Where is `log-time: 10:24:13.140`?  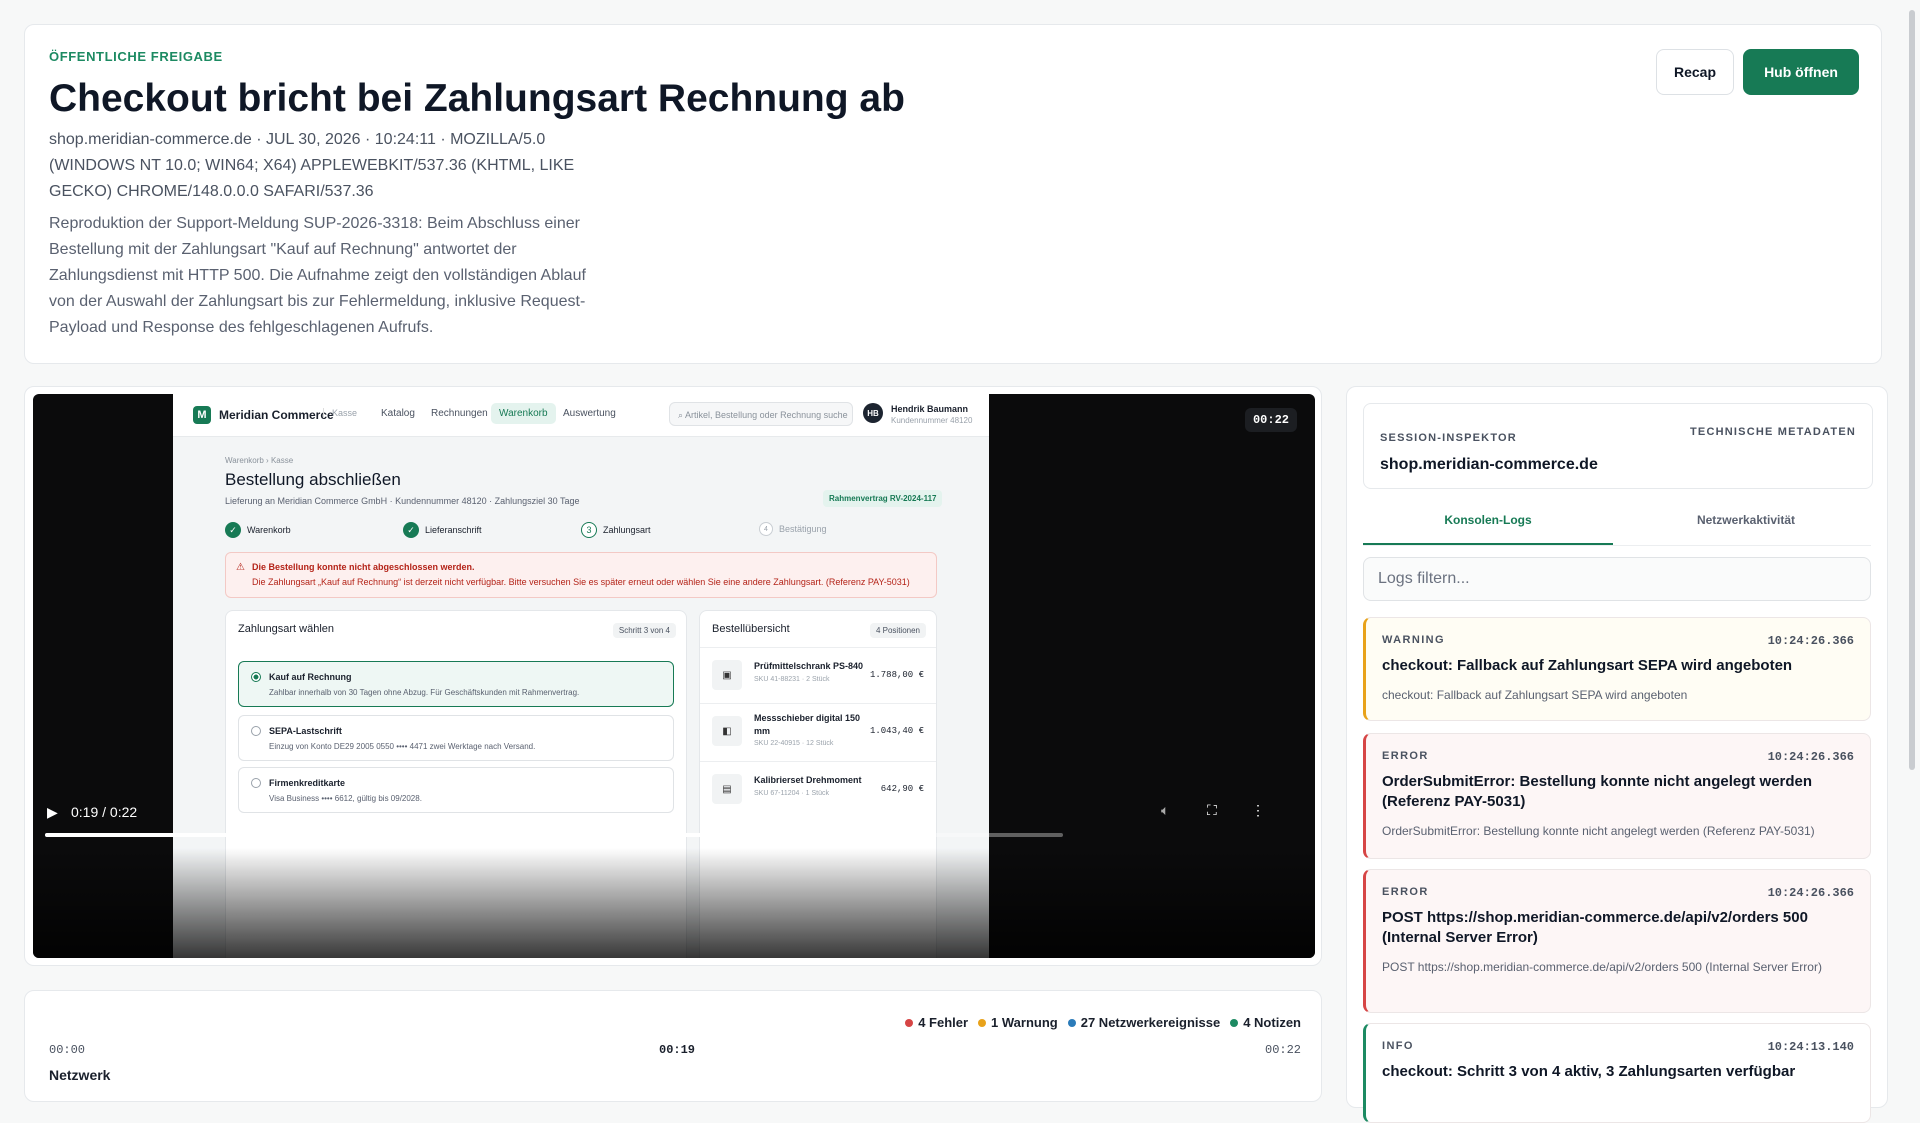
log-time: 10:24:13.140 is located at coordinates (1810, 1047).